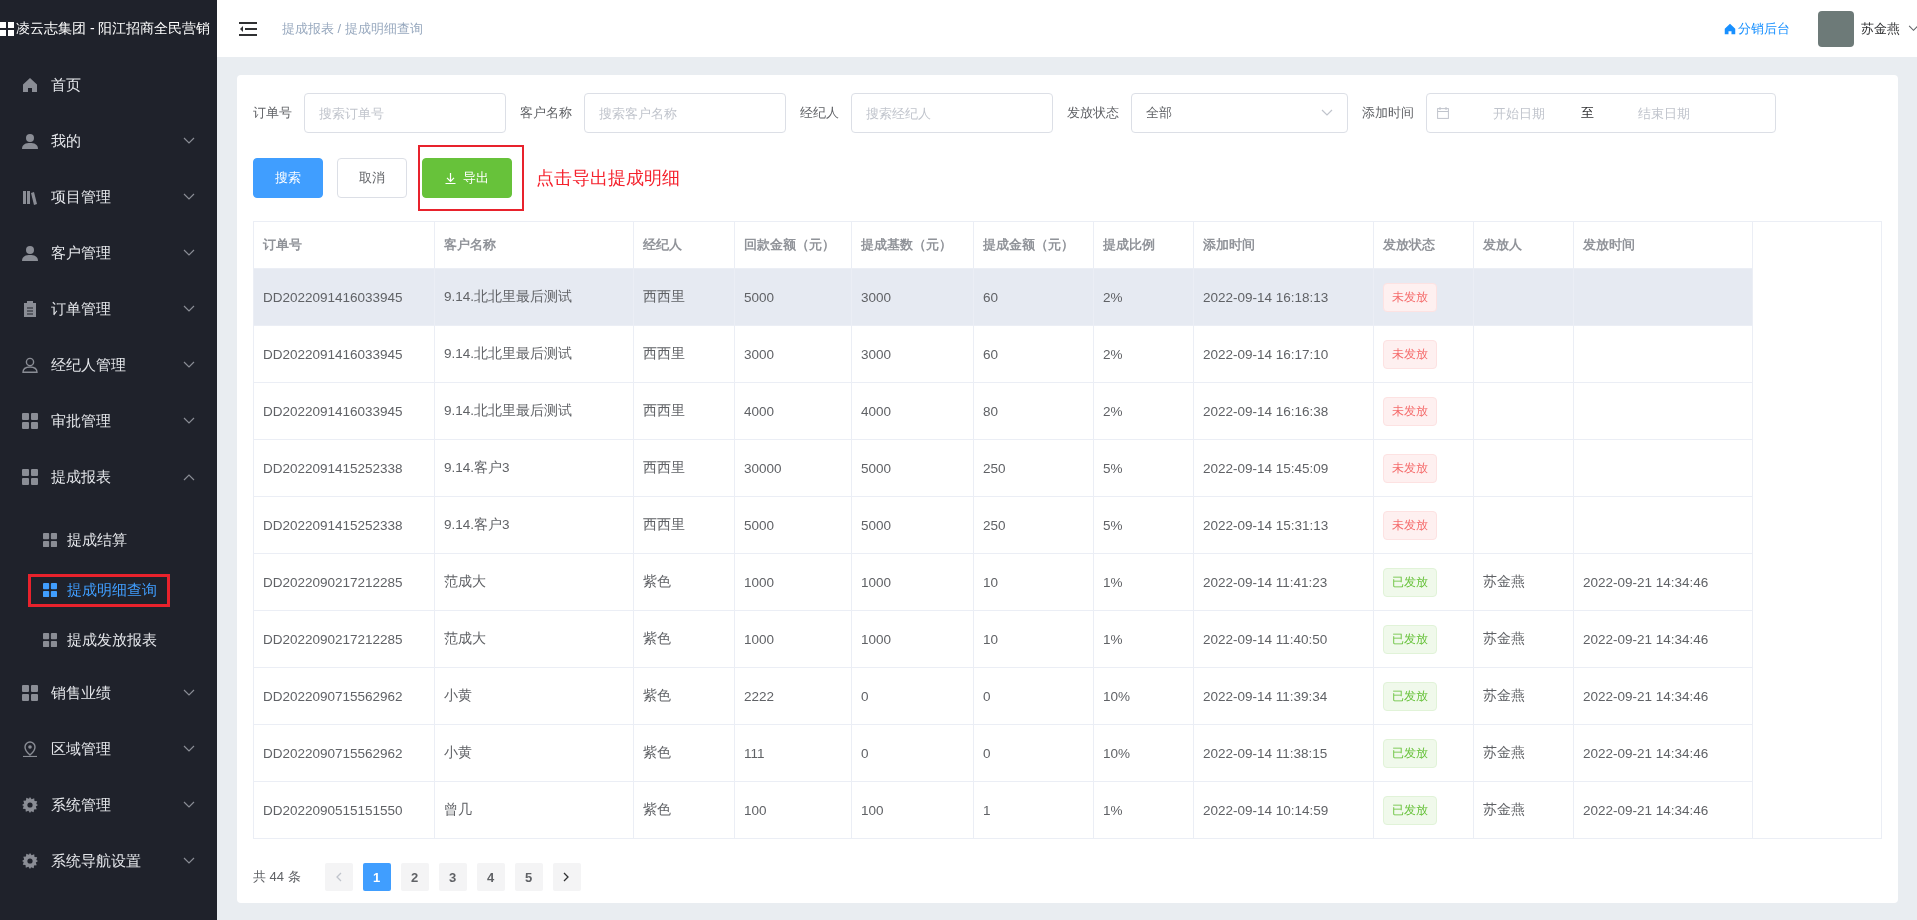 The image size is (1917, 920). What do you see at coordinates (108, 693) in the screenshot?
I see `sidebar-menu-item: 销售业绩` at bounding box center [108, 693].